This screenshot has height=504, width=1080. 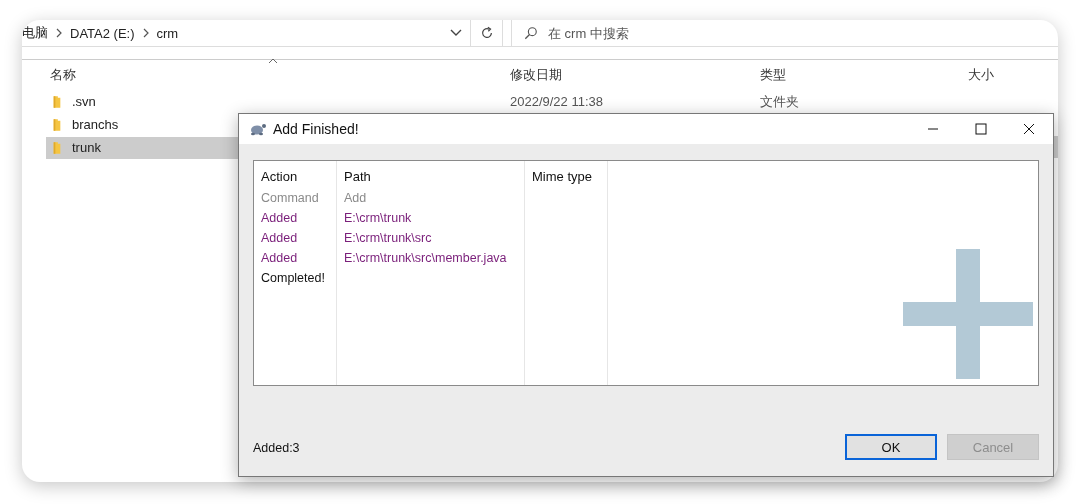 What do you see at coordinates (35, 33) in the screenshot?
I see `breadcrumb-item: 电脑` at bounding box center [35, 33].